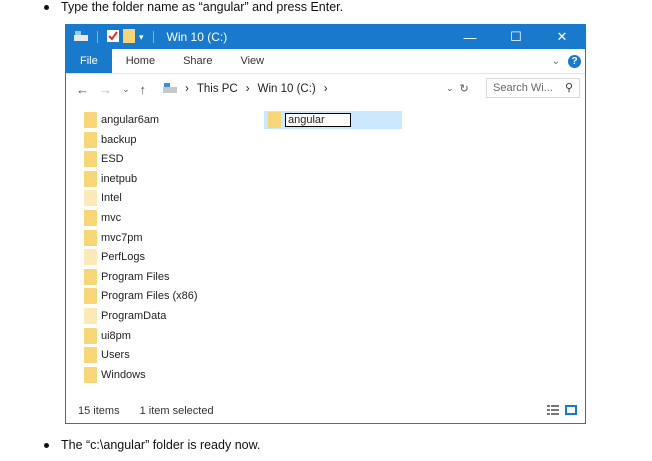 Image resolution: width=652 pixels, height=461 pixels. What do you see at coordinates (325, 411) in the screenshot?
I see `status-bar: 15 items 1 item selected` at bounding box center [325, 411].